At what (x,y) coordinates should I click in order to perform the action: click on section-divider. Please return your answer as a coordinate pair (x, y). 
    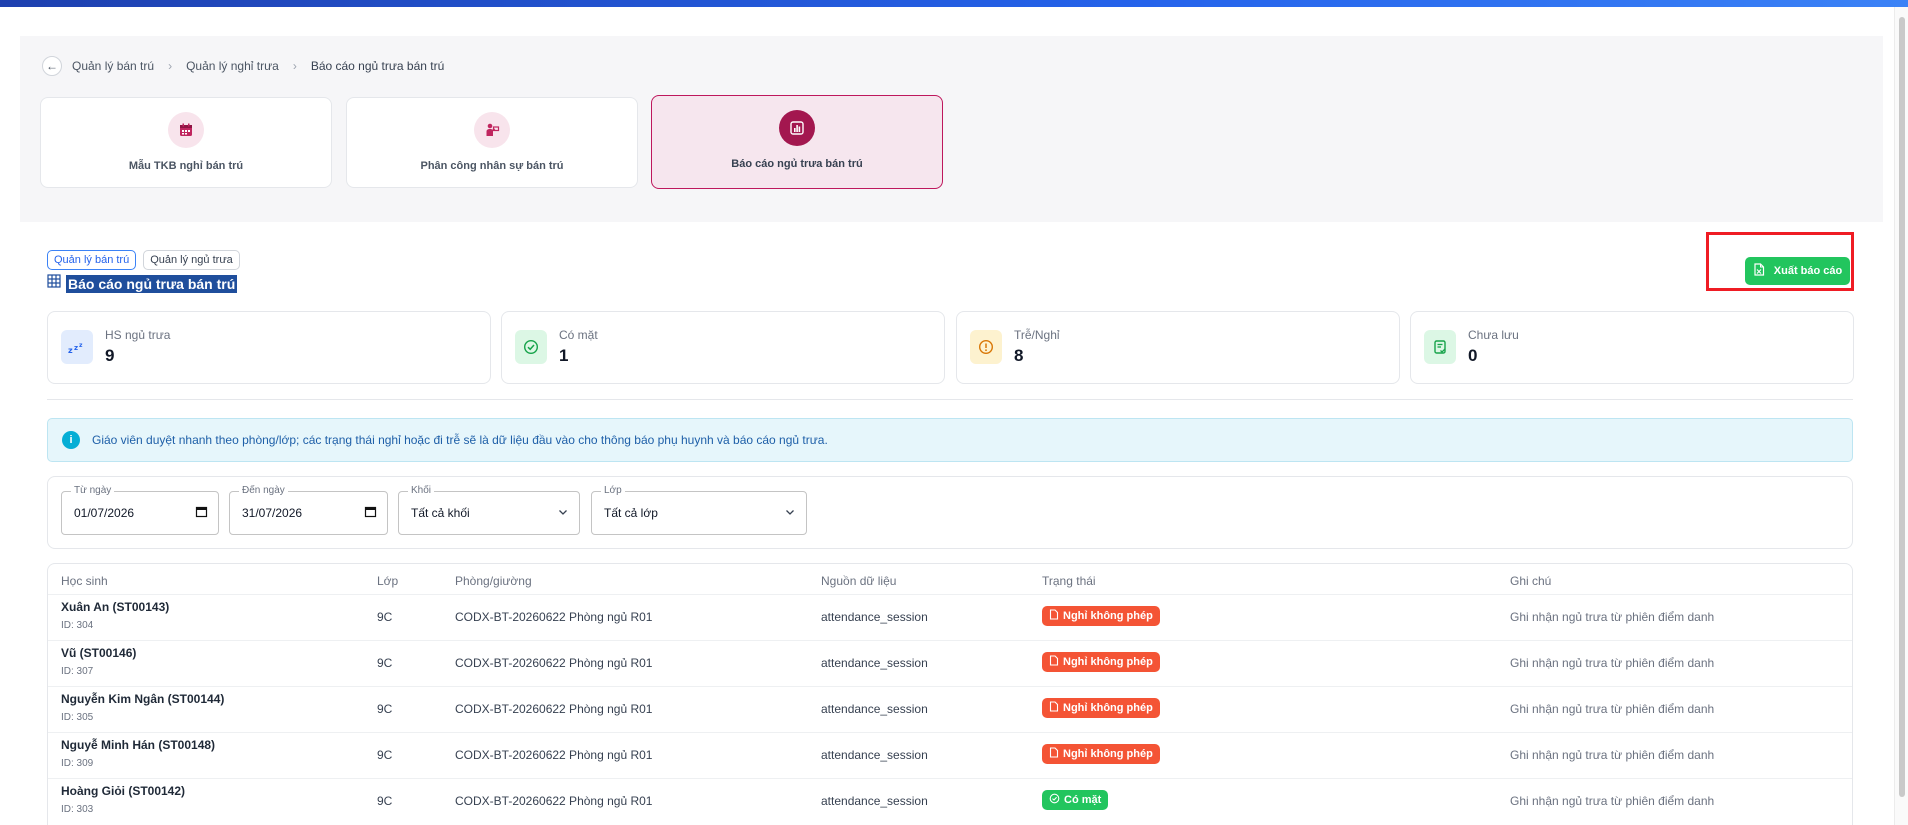
    Looking at the image, I should click on (950, 399).